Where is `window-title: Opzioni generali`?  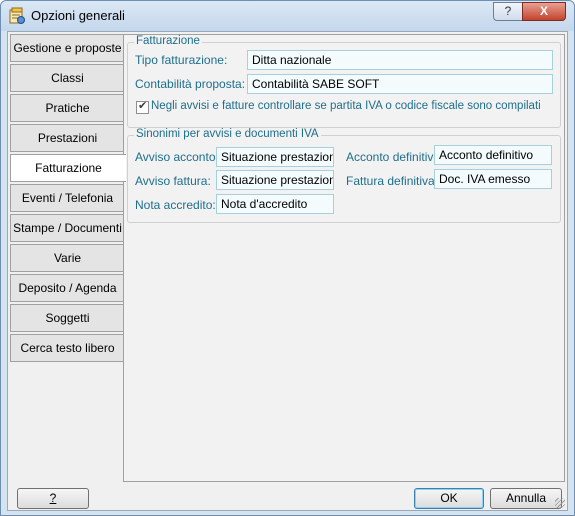
window-title: Opzioni generali is located at coordinates (78, 15).